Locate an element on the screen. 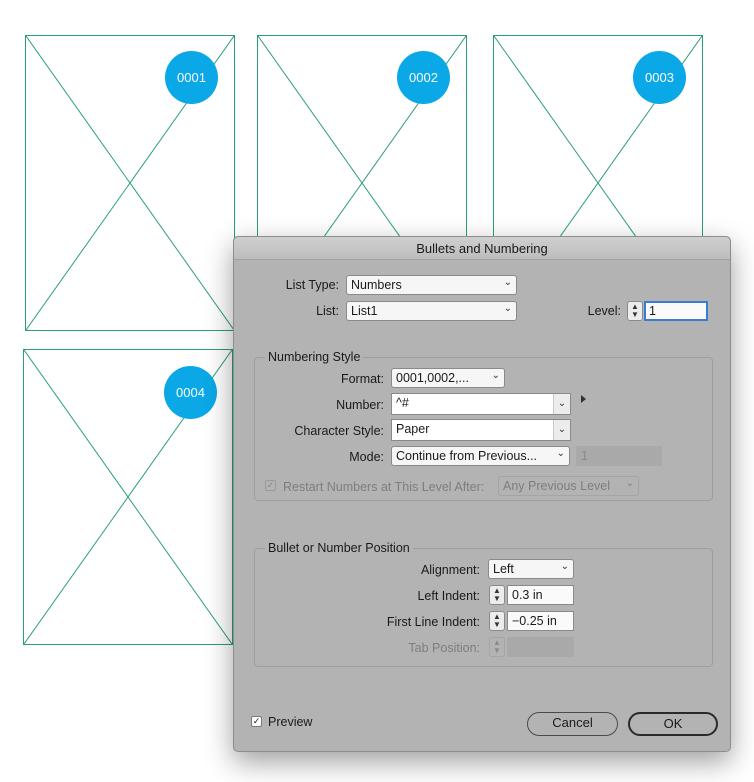 This screenshot has width=754, height=782. list-type-label: List Type: is located at coordinates (312, 285).